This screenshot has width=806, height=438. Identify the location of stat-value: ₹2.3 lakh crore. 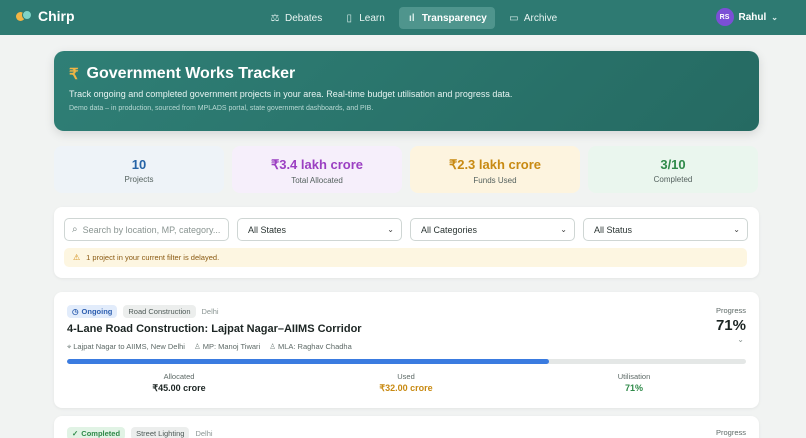
(495, 164).